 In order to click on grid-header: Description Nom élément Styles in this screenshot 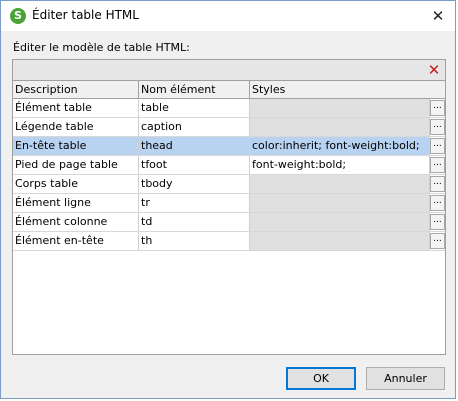, I will do `click(229, 90)`.